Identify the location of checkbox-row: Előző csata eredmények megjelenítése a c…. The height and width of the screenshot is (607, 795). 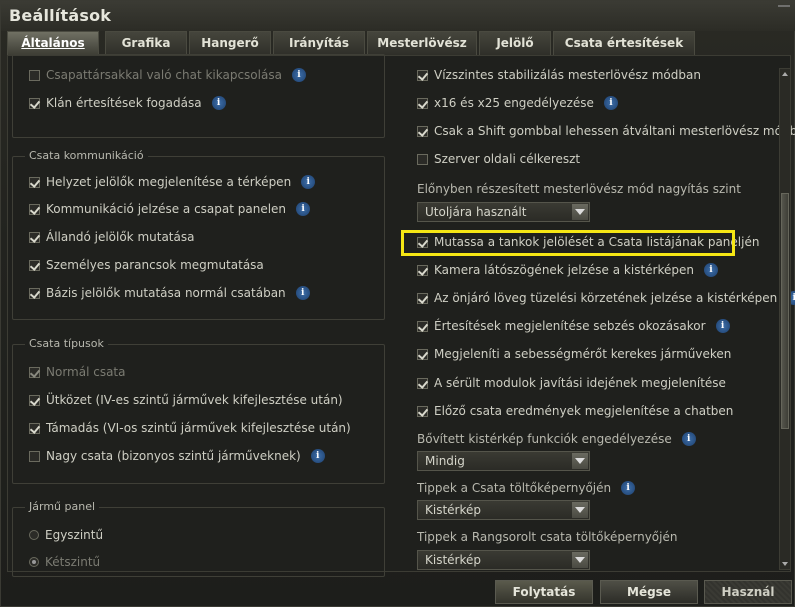
(575, 411).